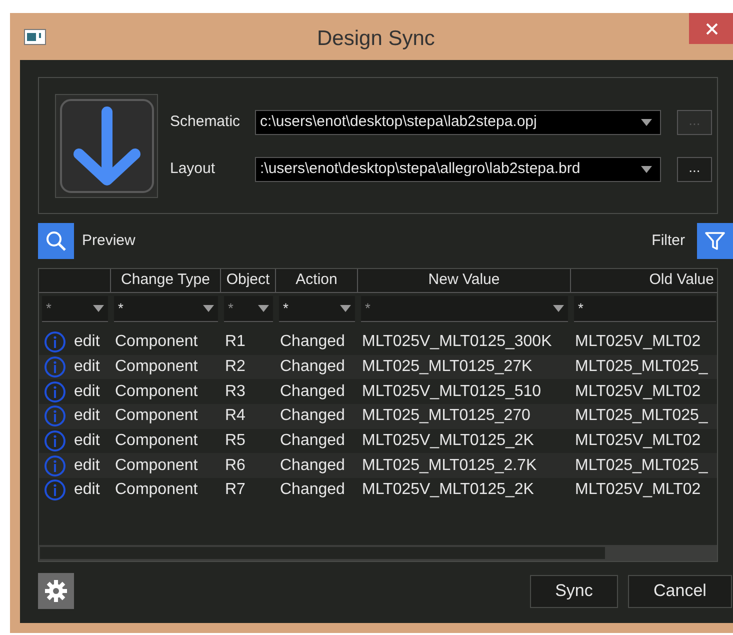 The height and width of the screenshot is (635, 733). I want to click on table-cell: R6, so click(235, 465).